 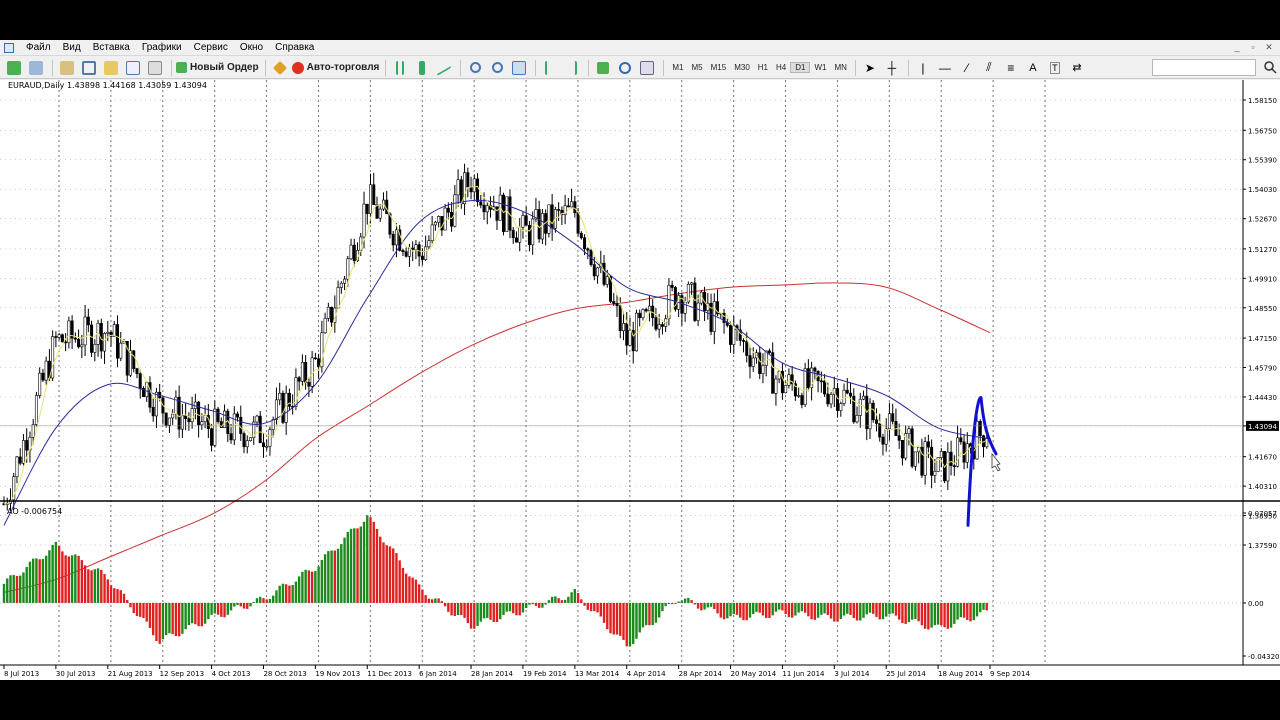 What do you see at coordinates (1204, 67) in the screenshot?
I see `search-input` at bounding box center [1204, 67].